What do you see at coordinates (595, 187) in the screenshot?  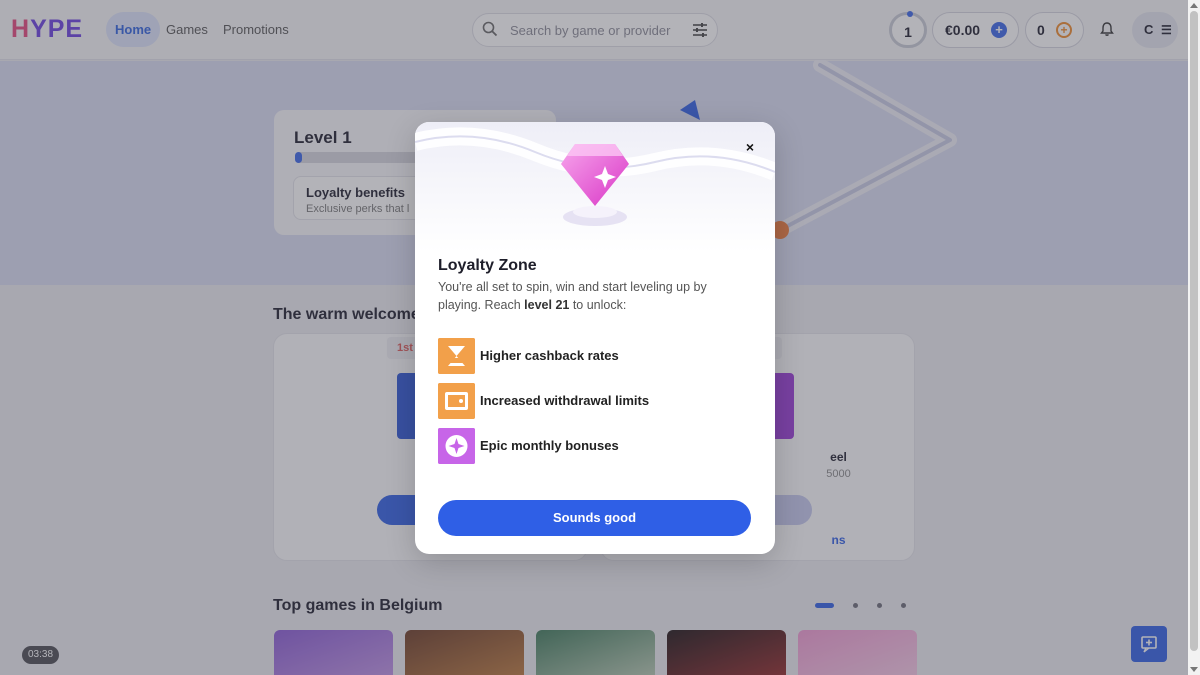 I see `gem-hero-illustration` at bounding box center [595, 187].